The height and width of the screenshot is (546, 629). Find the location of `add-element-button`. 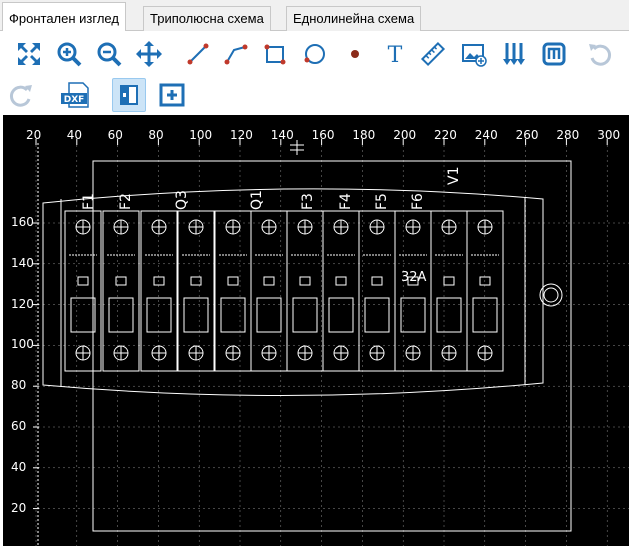

add-element-button is located at coordinates (172, 95).